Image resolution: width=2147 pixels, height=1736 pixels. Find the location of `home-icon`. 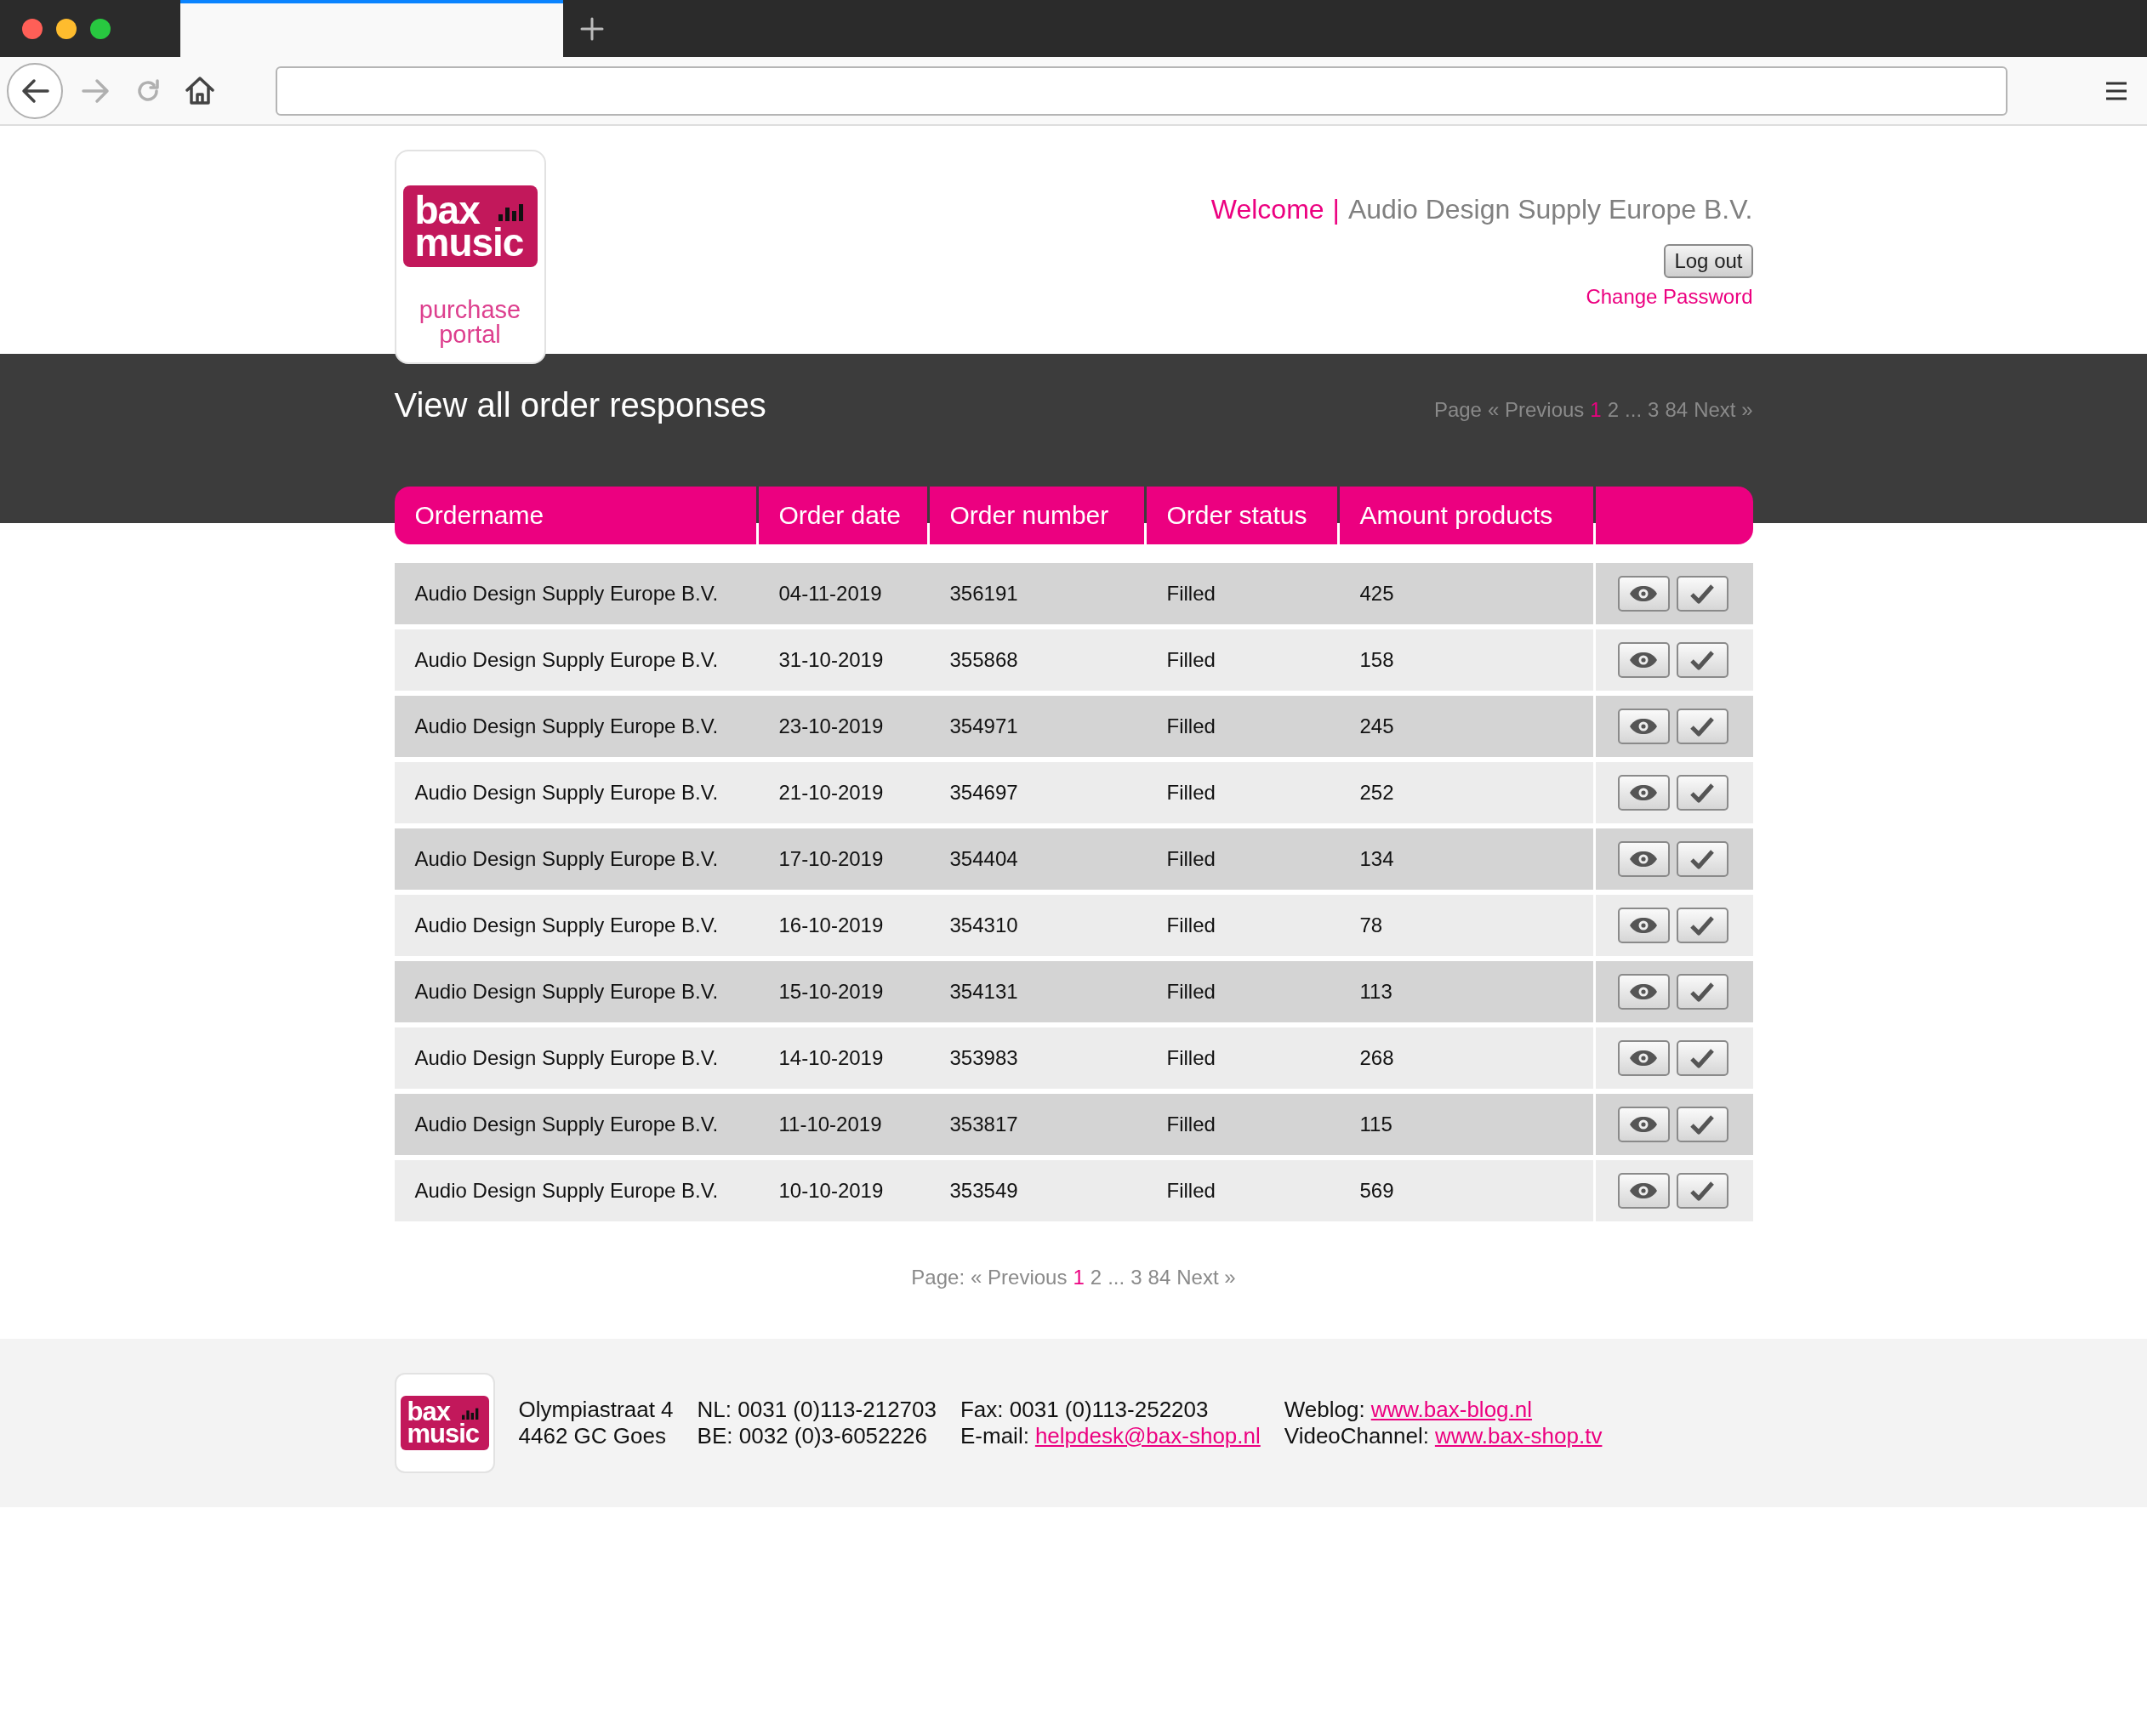

home-icon is located at coordinates (199, 90).